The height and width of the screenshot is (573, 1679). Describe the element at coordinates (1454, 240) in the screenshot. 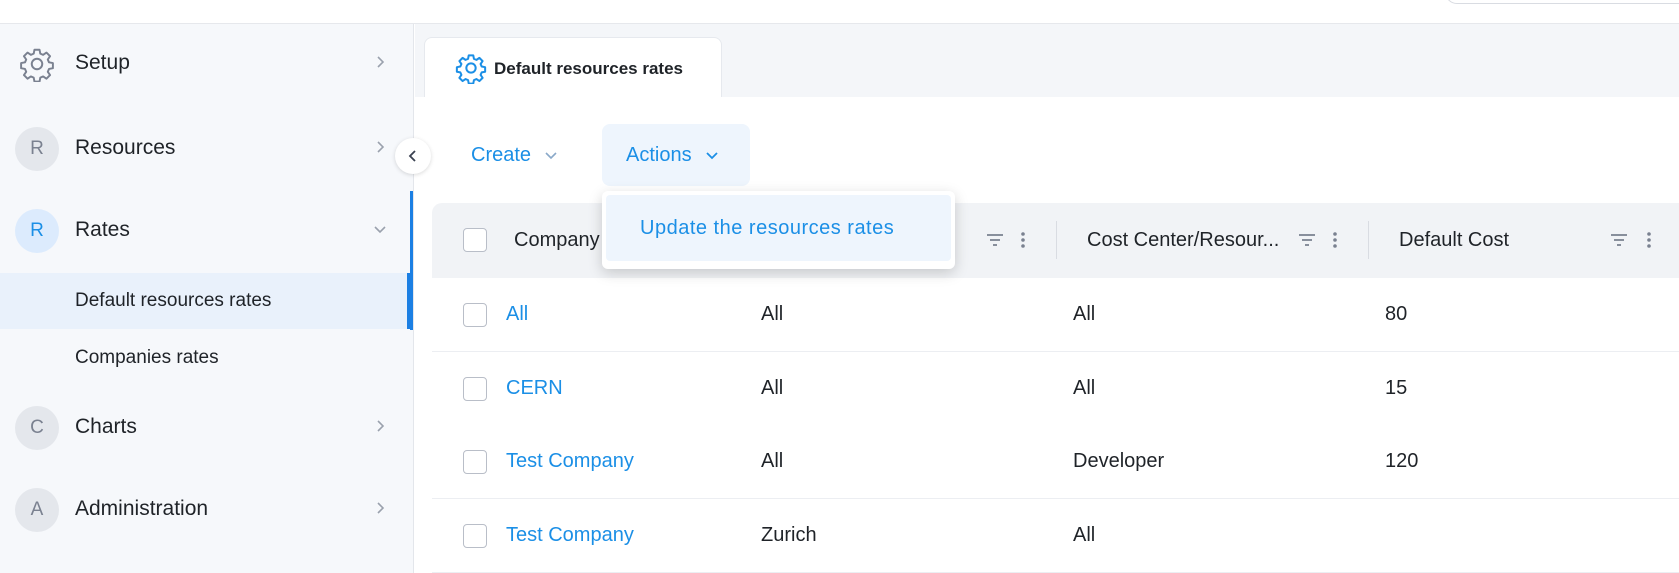

I see `column-header-default-cost: Default Cost` at that location.